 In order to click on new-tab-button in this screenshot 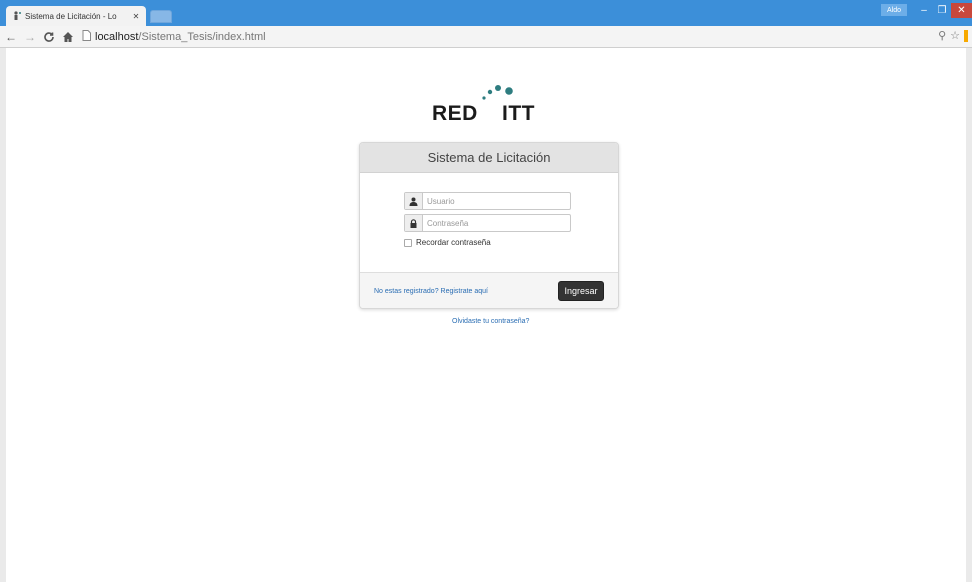, I will do `click(161, 16)`.